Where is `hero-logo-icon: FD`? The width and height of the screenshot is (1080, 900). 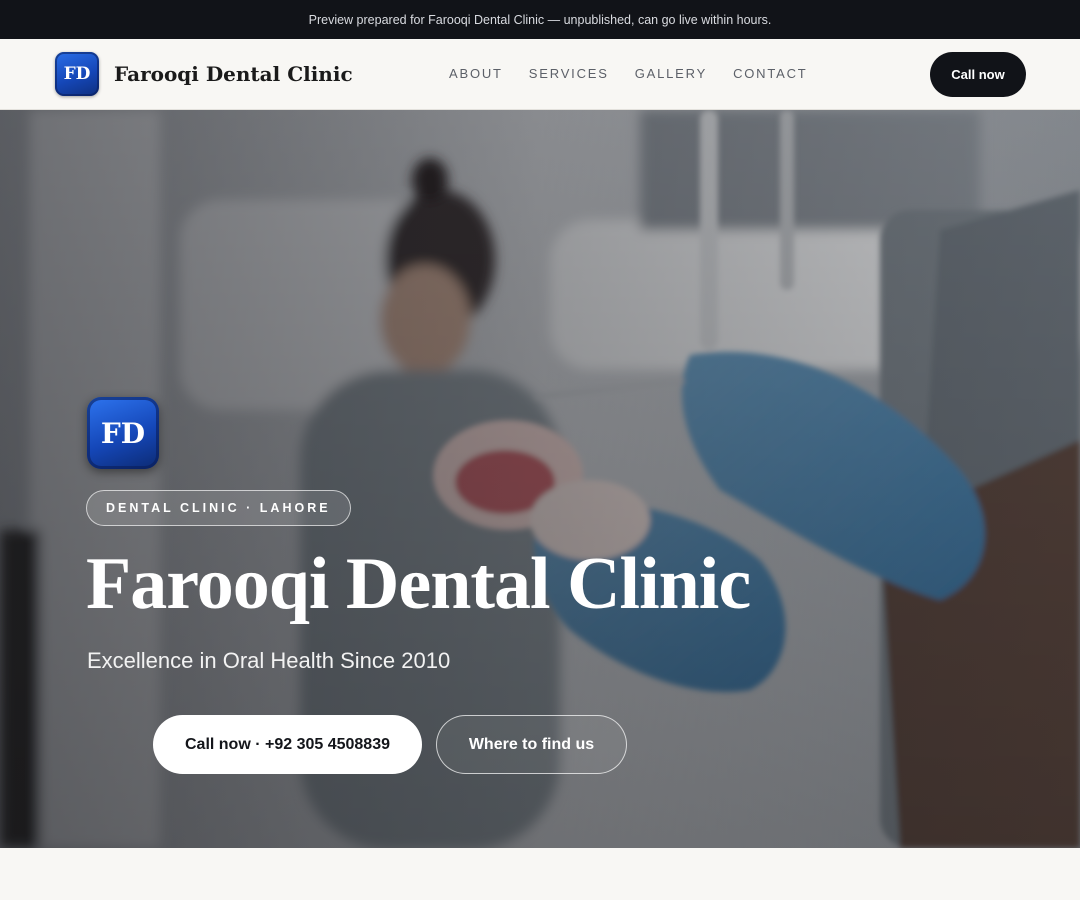
hero-logo-icon: FD is located at coordinates (123, 433).